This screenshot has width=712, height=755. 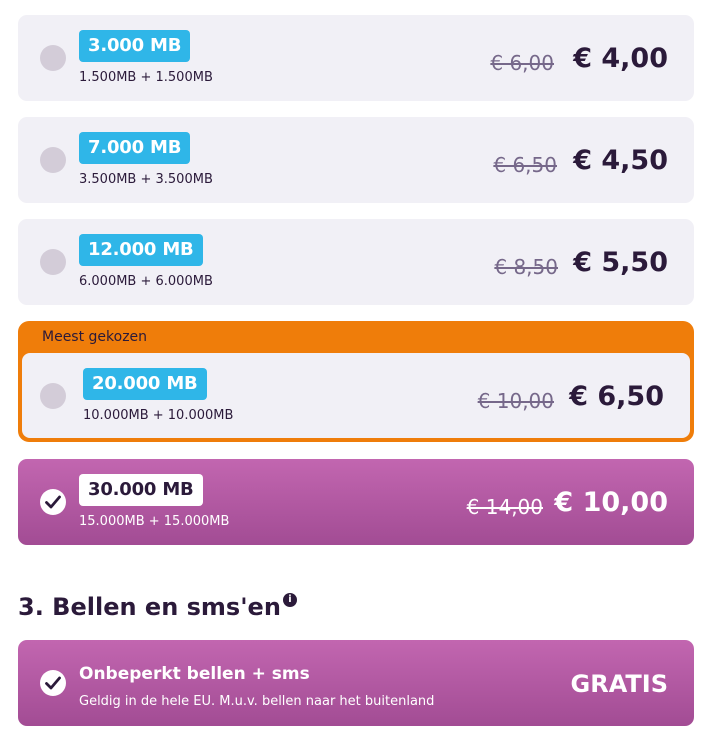 What do you see at coordinates (135, 148) in the screenshot?
I see `data-amount-badge: 7.000 MB` at bounding box center [135, 148].